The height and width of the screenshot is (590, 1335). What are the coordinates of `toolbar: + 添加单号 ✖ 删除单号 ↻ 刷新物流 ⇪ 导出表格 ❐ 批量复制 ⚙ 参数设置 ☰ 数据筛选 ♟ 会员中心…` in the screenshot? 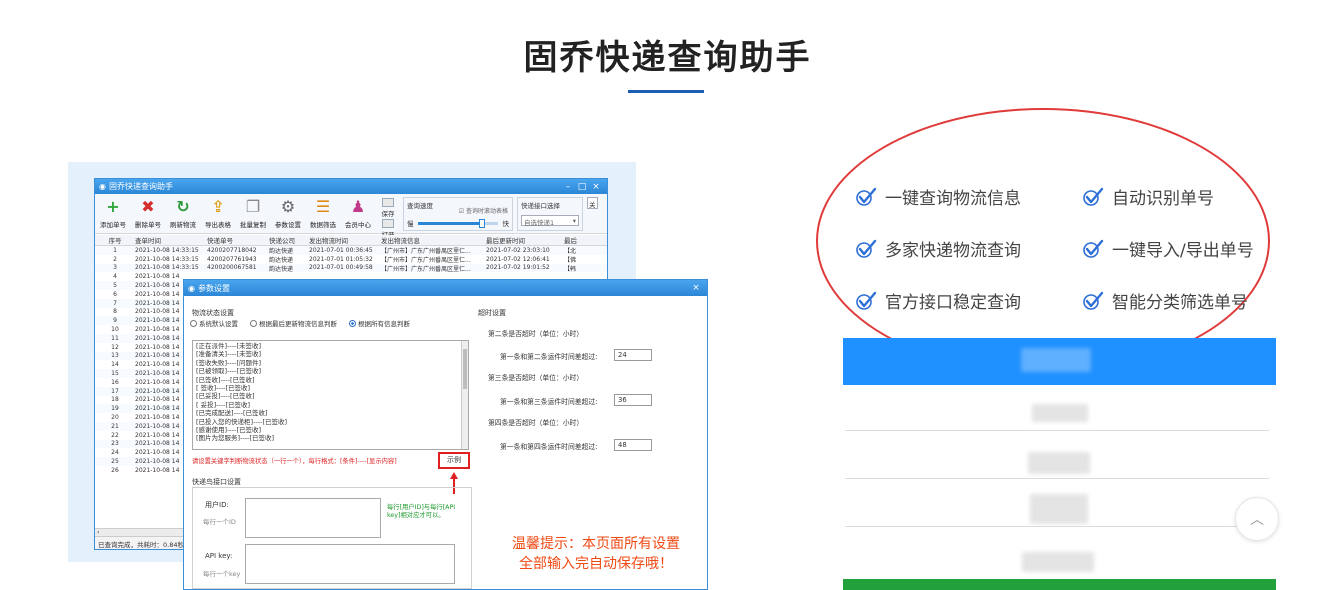 It's located at (351, 216).